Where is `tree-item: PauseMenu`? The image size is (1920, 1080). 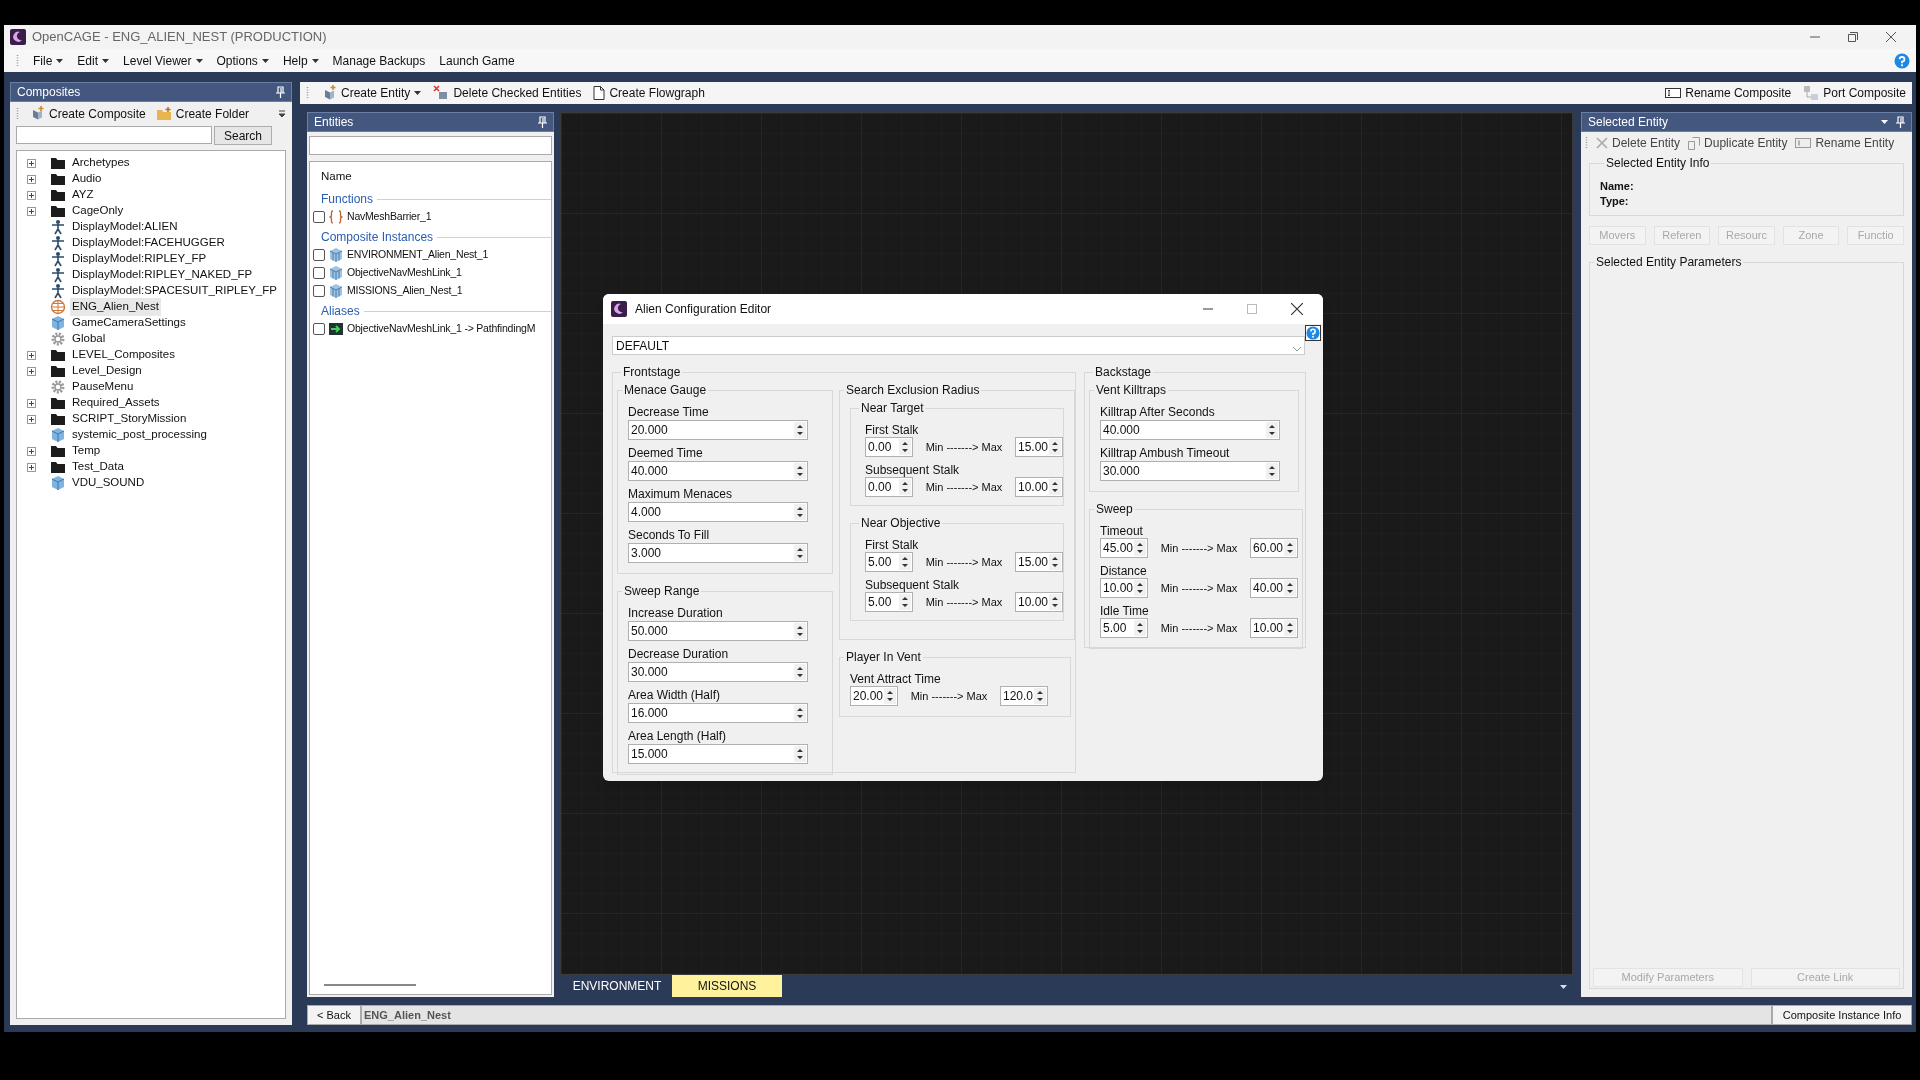
tree-item: PauseMenu is located at coordinates (103, 387).